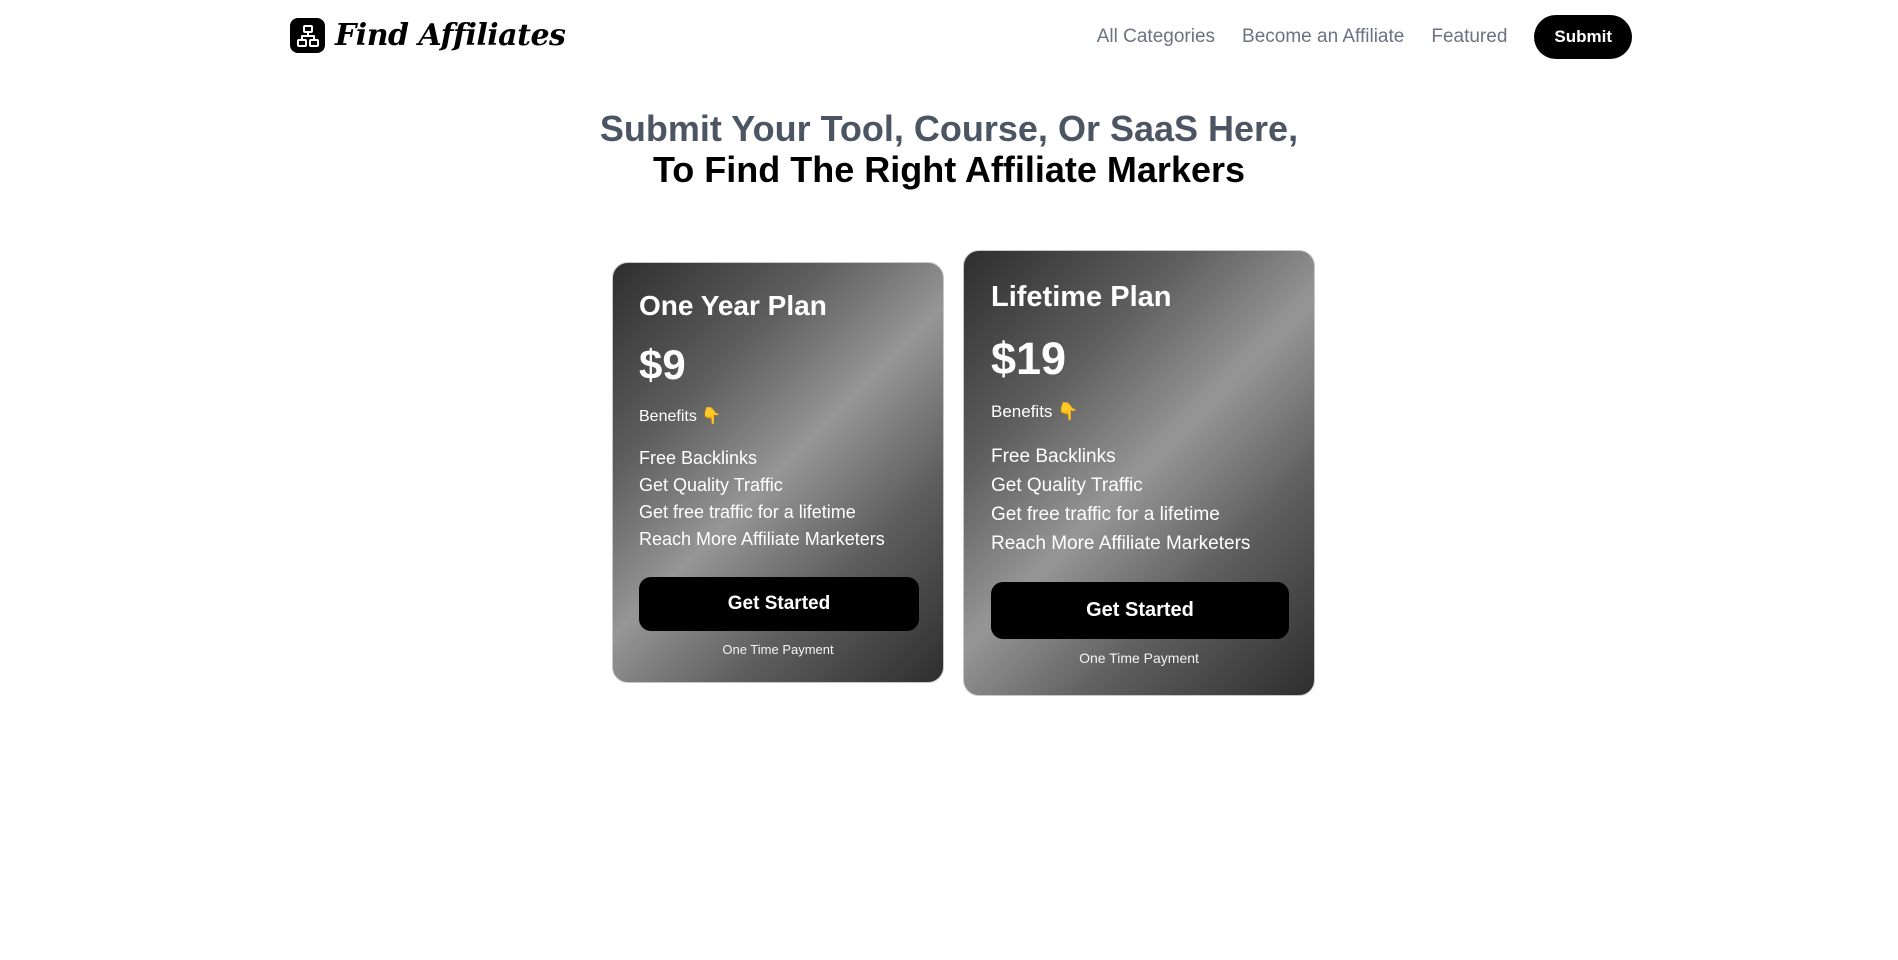  I want to click on nav-become-affiliate: Become an Affiliate, so click(1323, 37).